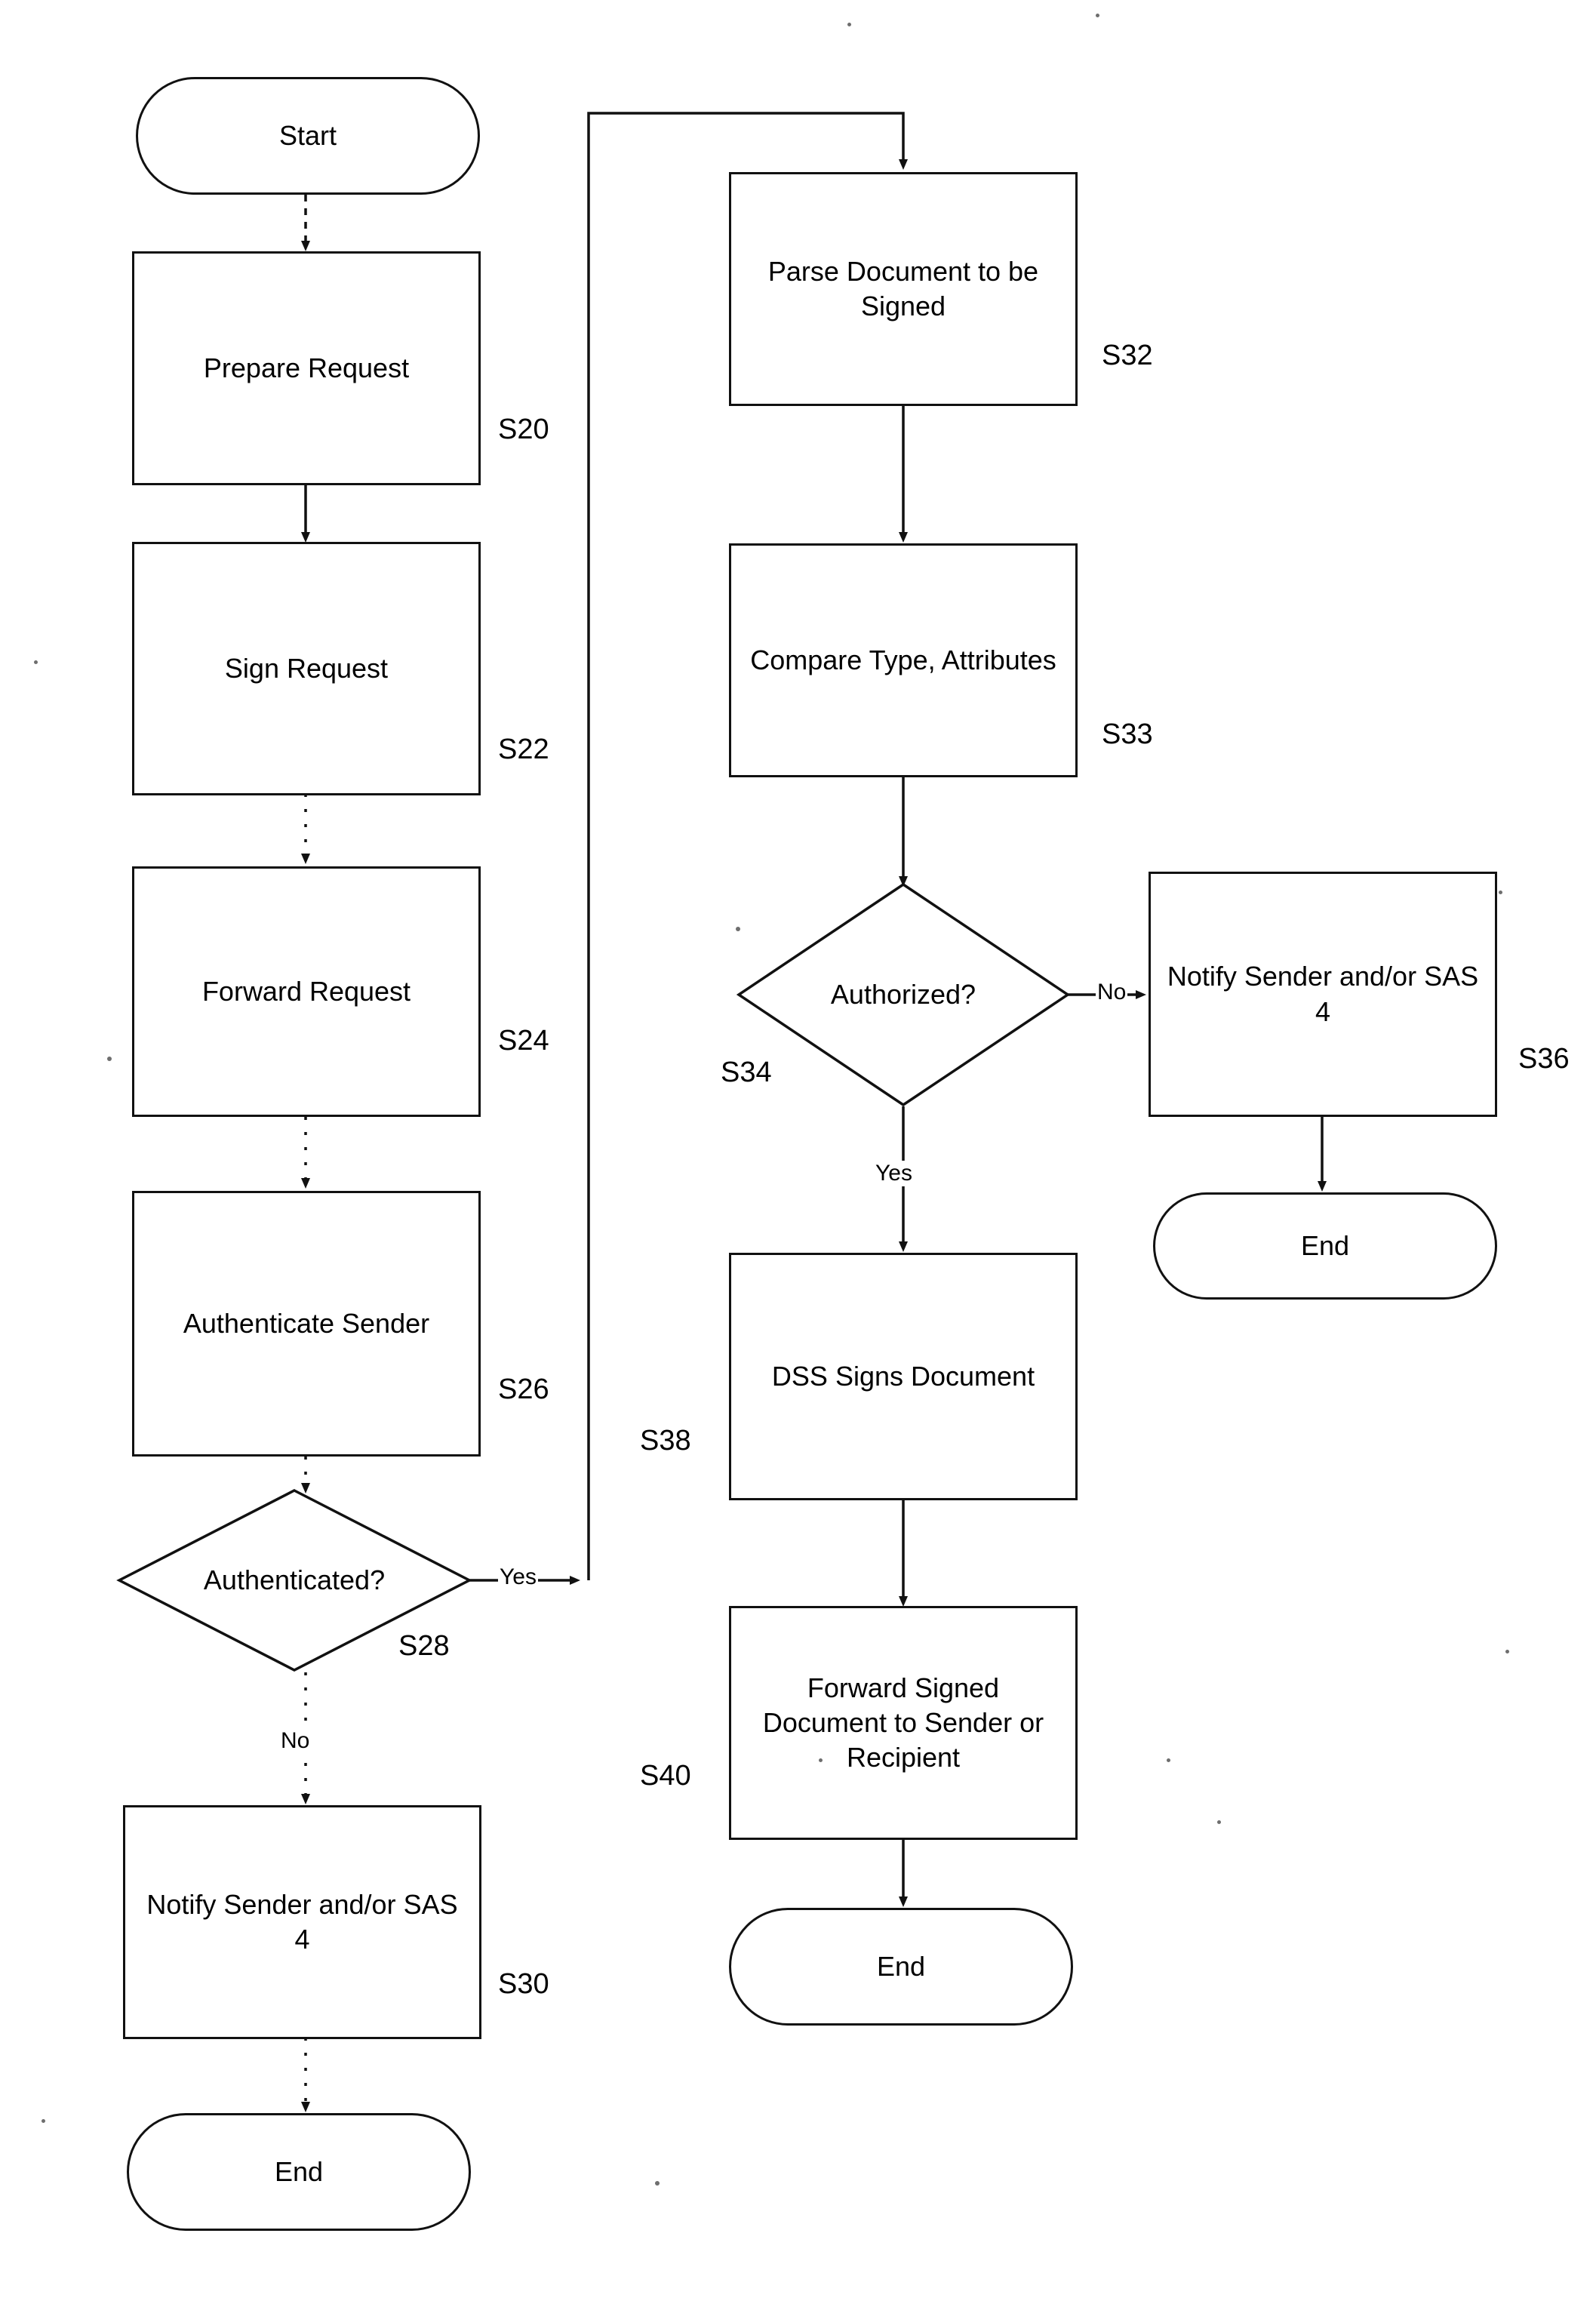 The image size is (1596, 2301). Describe the element at coordinates (1544, 1059) in the screenshot. I see `step-label-s36: S36` at that location.